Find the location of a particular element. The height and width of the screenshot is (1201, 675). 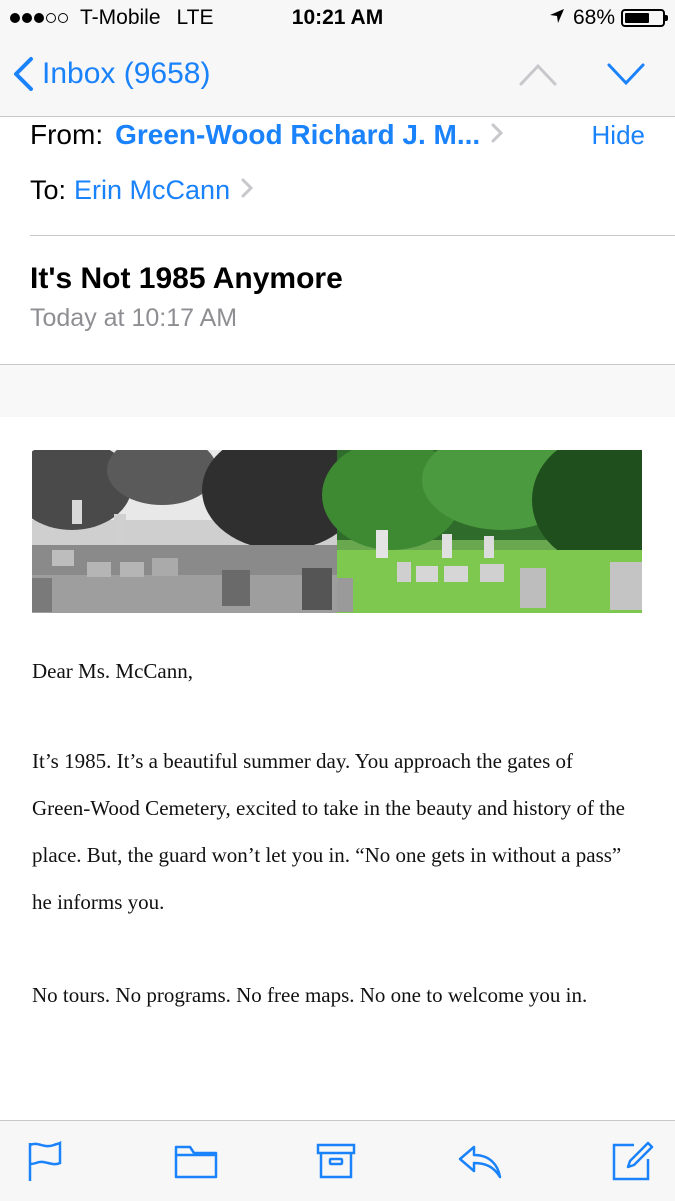

previous-message-button is located at coordinates (538, 76).